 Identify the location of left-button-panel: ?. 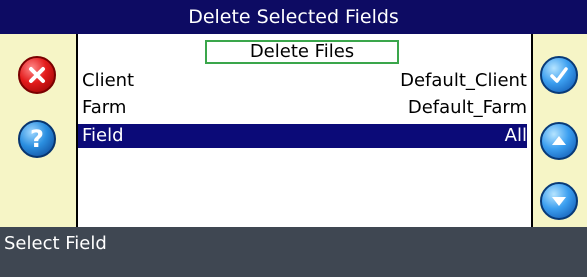
(39, 130).